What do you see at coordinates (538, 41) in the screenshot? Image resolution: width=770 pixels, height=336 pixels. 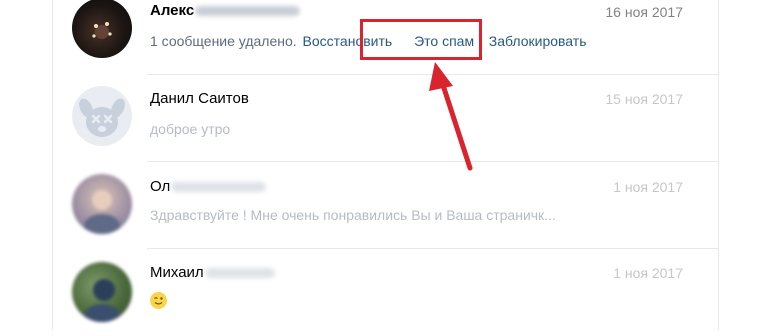 I see `block-link: Заблокировать` at bounding box center [538, 41].